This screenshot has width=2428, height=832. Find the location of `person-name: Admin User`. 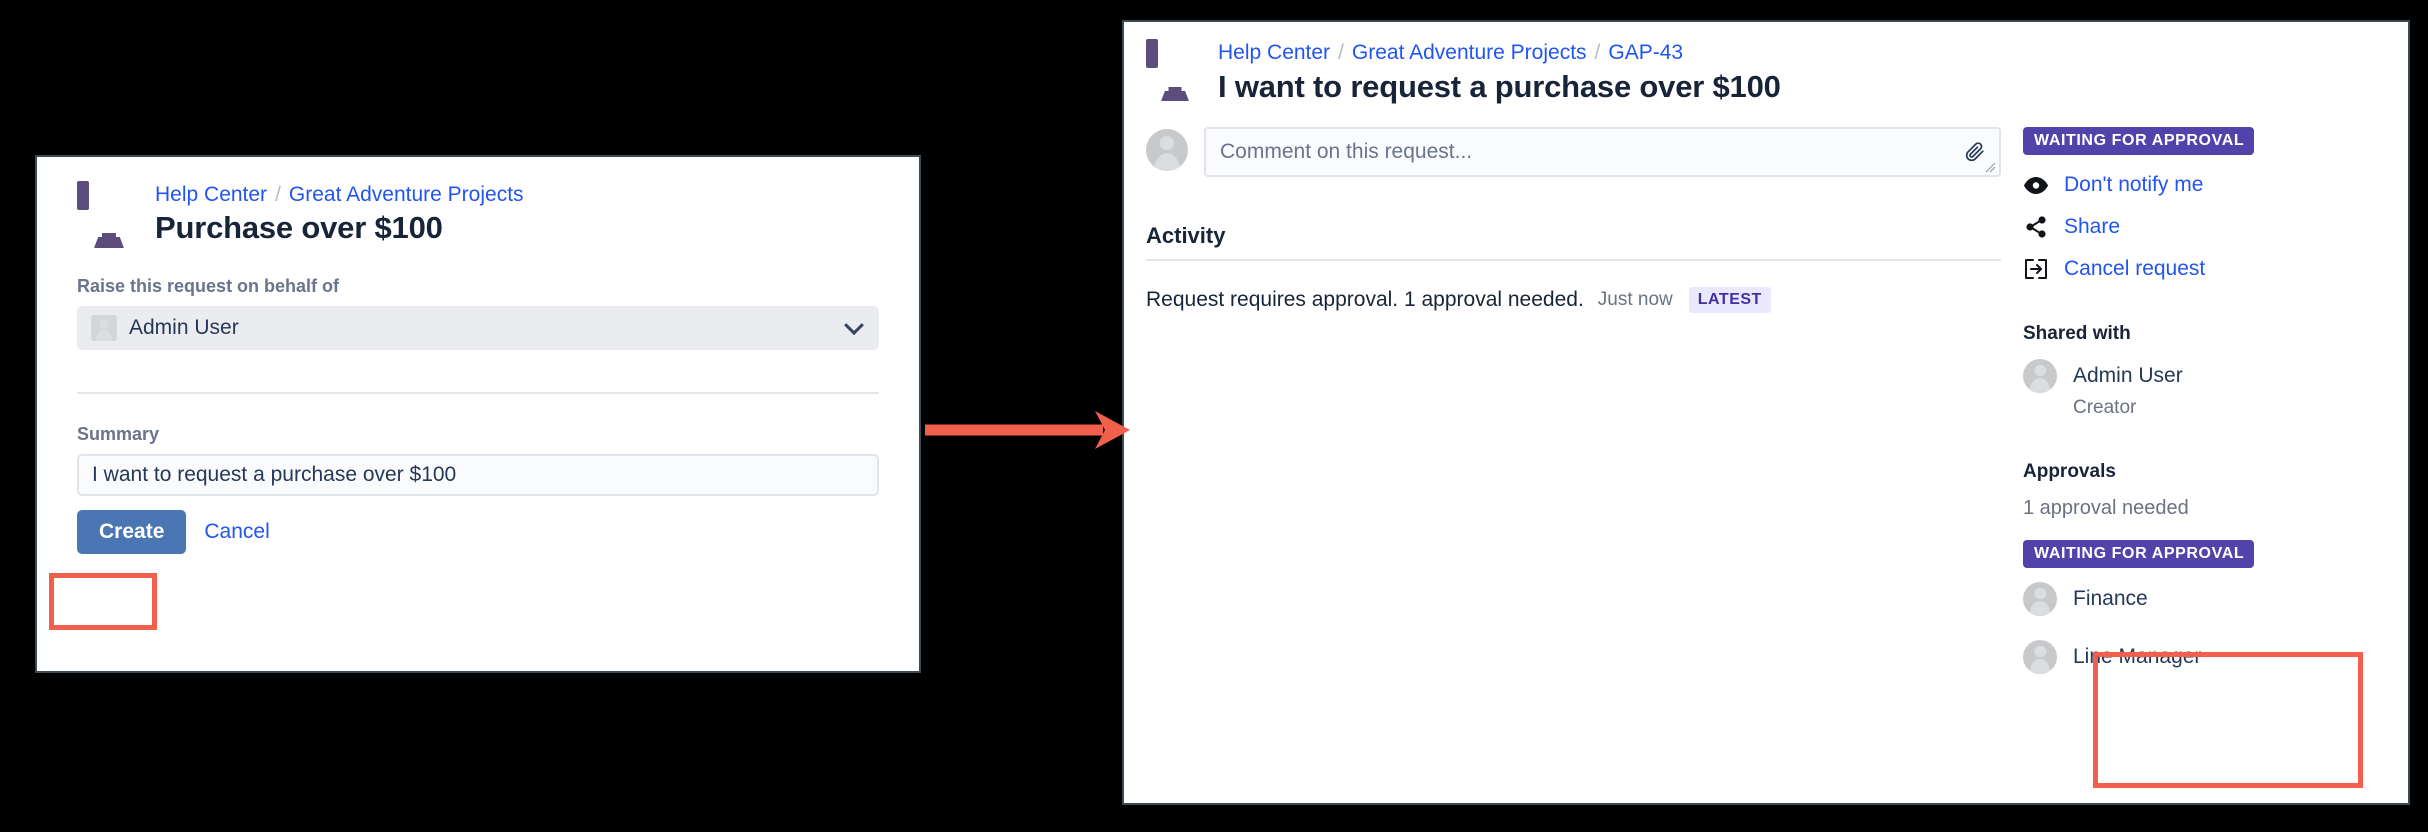

person-name: Admin User is located at coordinates (2128, 375).